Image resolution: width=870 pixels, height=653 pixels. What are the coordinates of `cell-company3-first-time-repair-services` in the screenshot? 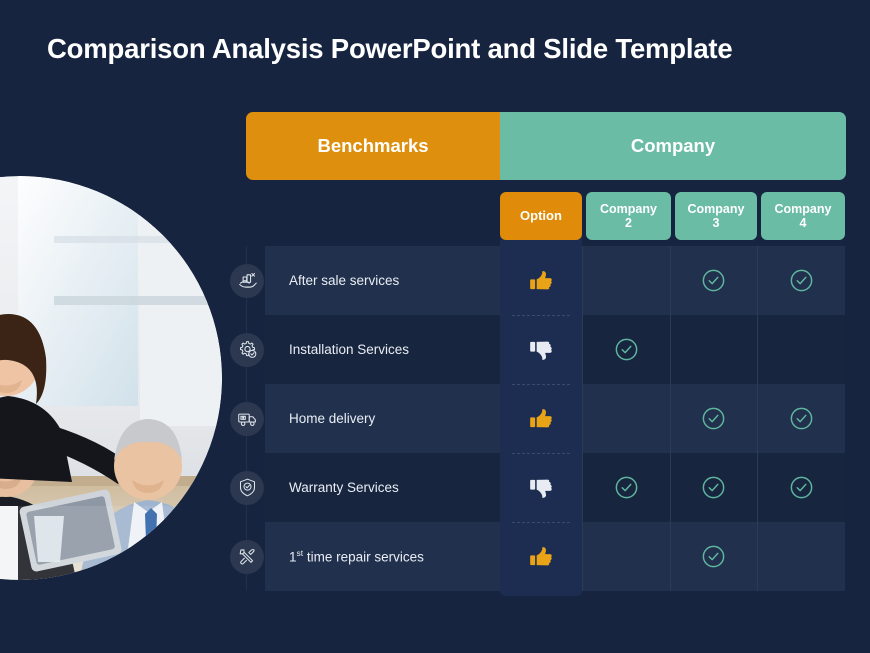 It's located at (713, 556).